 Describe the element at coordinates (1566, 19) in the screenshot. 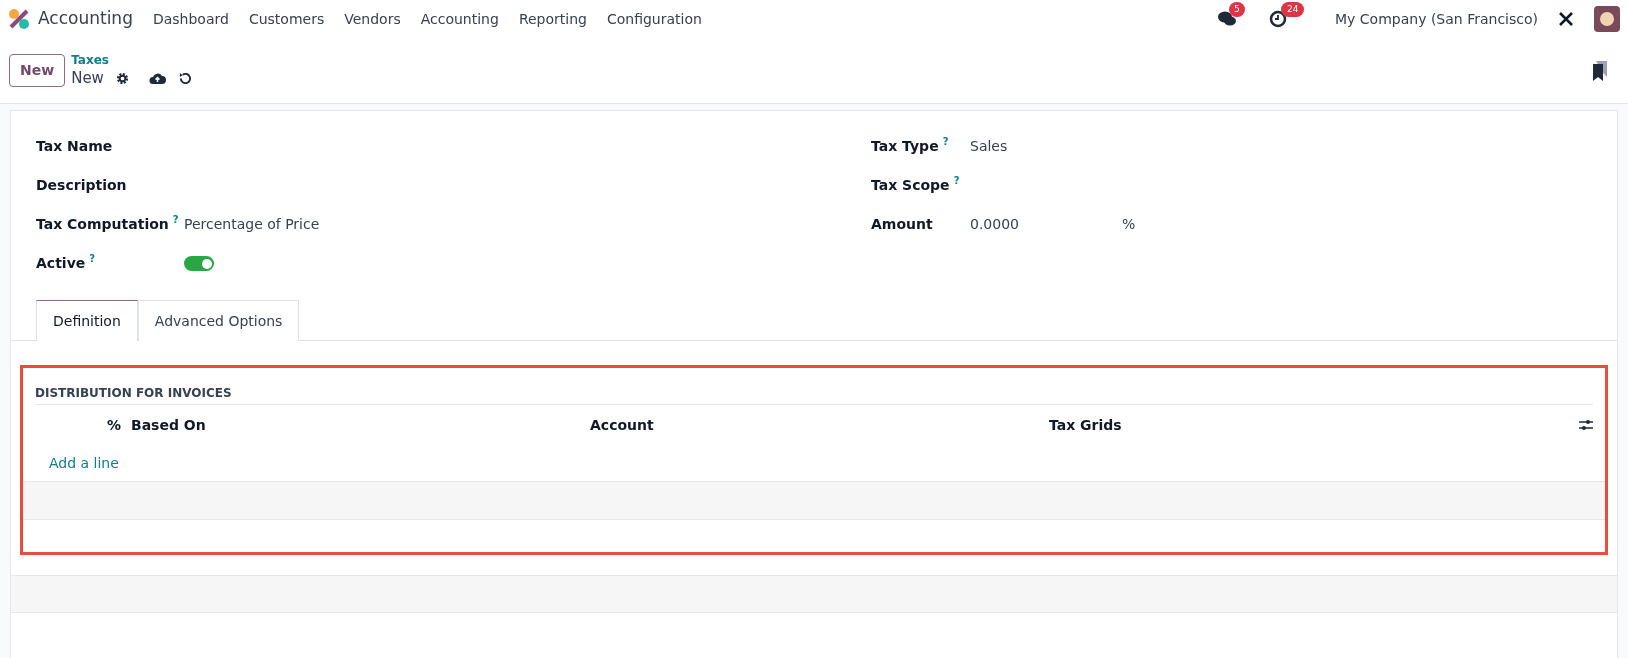

I see `tools-icon` at that location.